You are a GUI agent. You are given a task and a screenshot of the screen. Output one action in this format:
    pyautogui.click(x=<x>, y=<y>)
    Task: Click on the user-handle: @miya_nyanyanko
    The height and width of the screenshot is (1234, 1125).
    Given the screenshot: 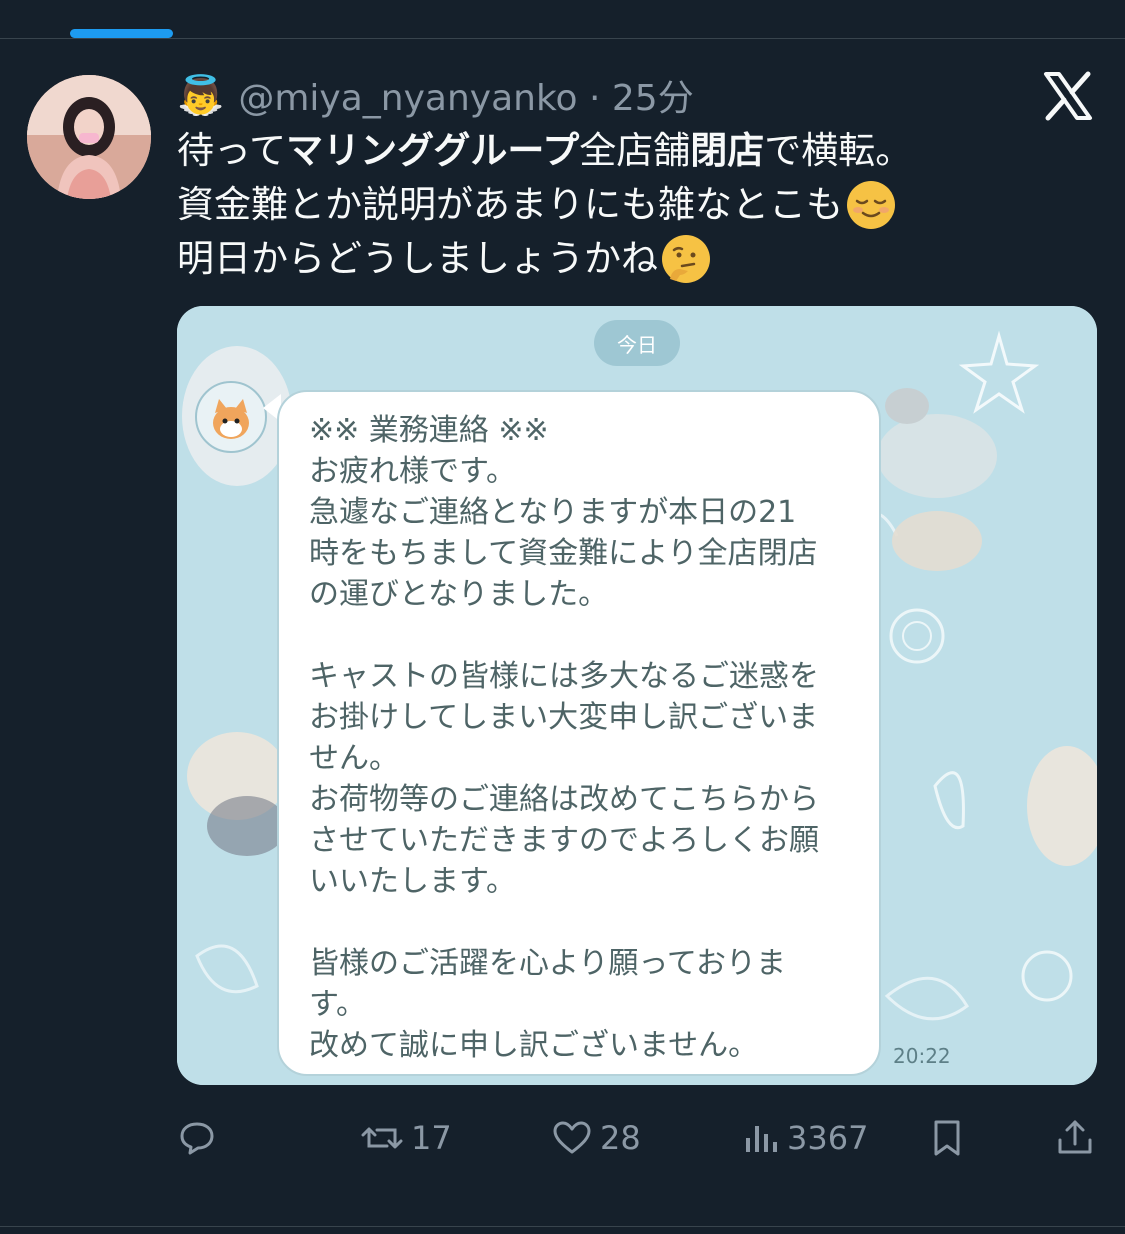 What is the action you would take?
    pyautogui.click(x=407, y=98)
    